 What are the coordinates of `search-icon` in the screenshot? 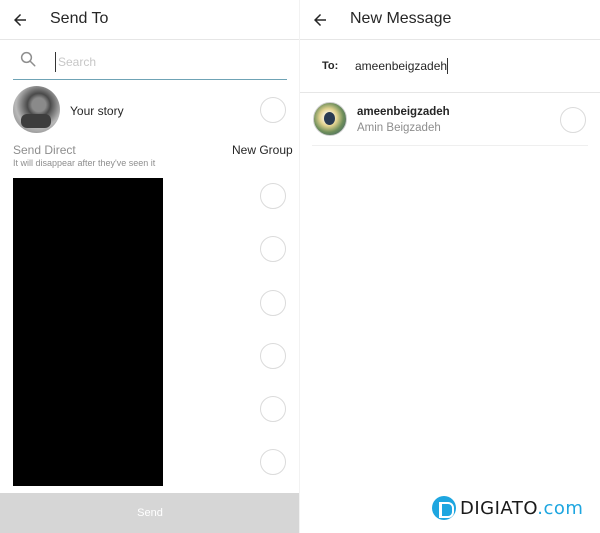 It's located at (28, 59).